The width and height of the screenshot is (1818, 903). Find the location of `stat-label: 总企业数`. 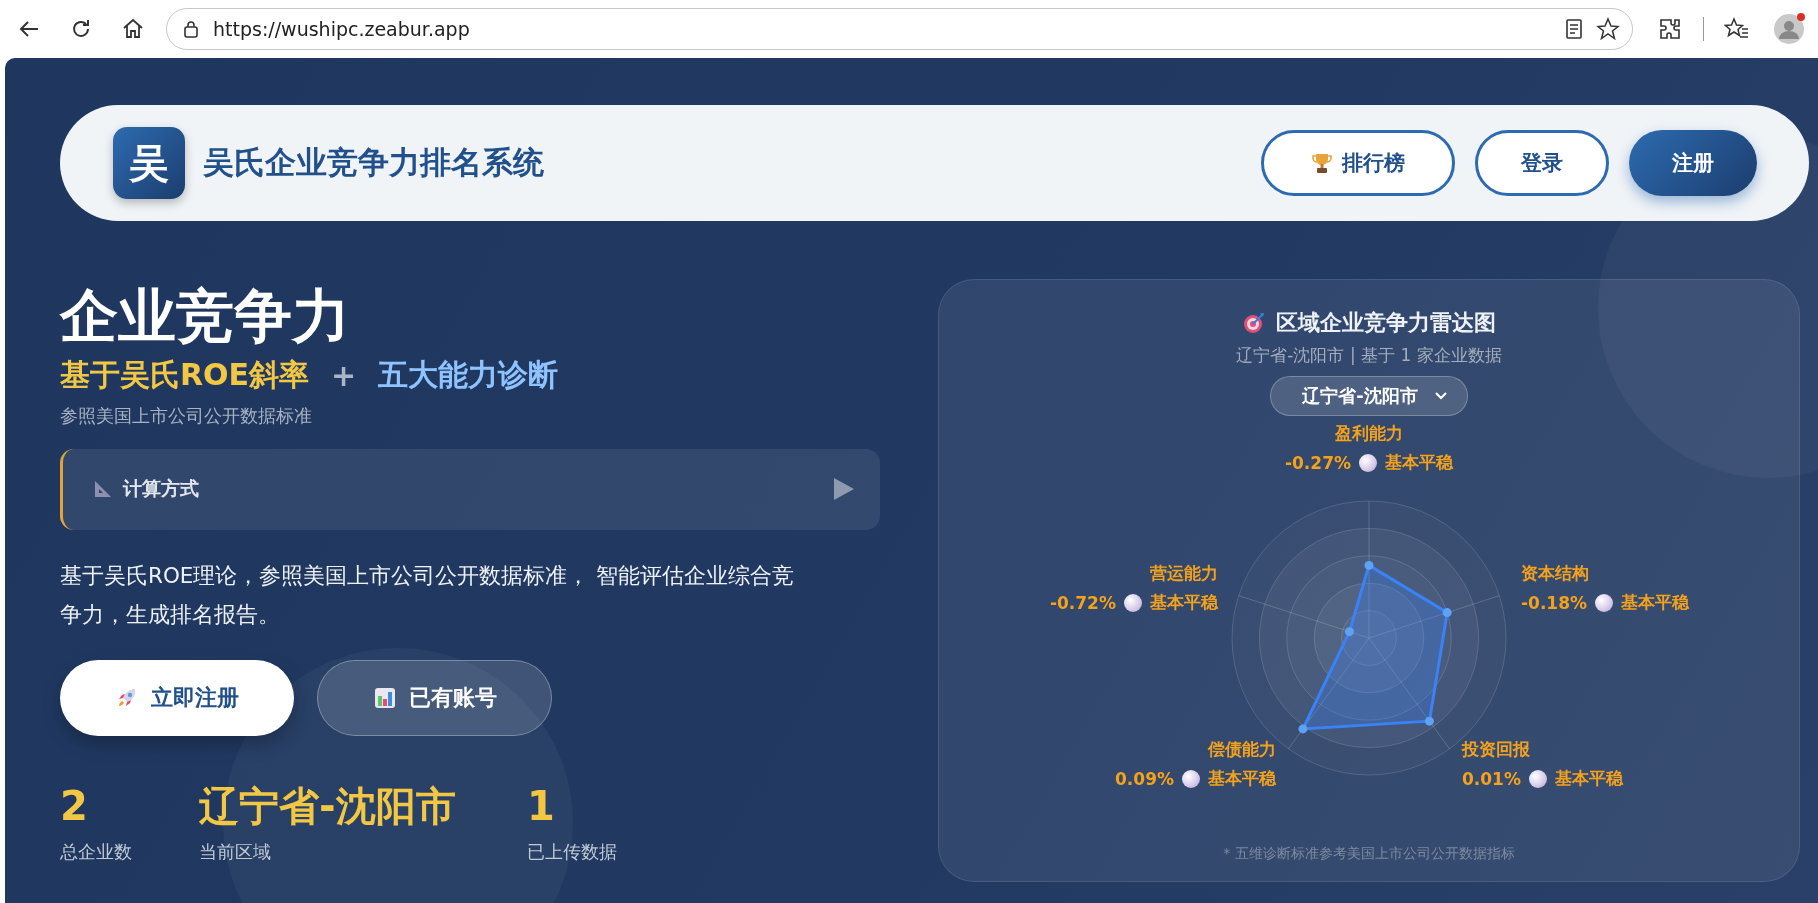

stat-label: 总企业数 is located at coordinates (96, 851).